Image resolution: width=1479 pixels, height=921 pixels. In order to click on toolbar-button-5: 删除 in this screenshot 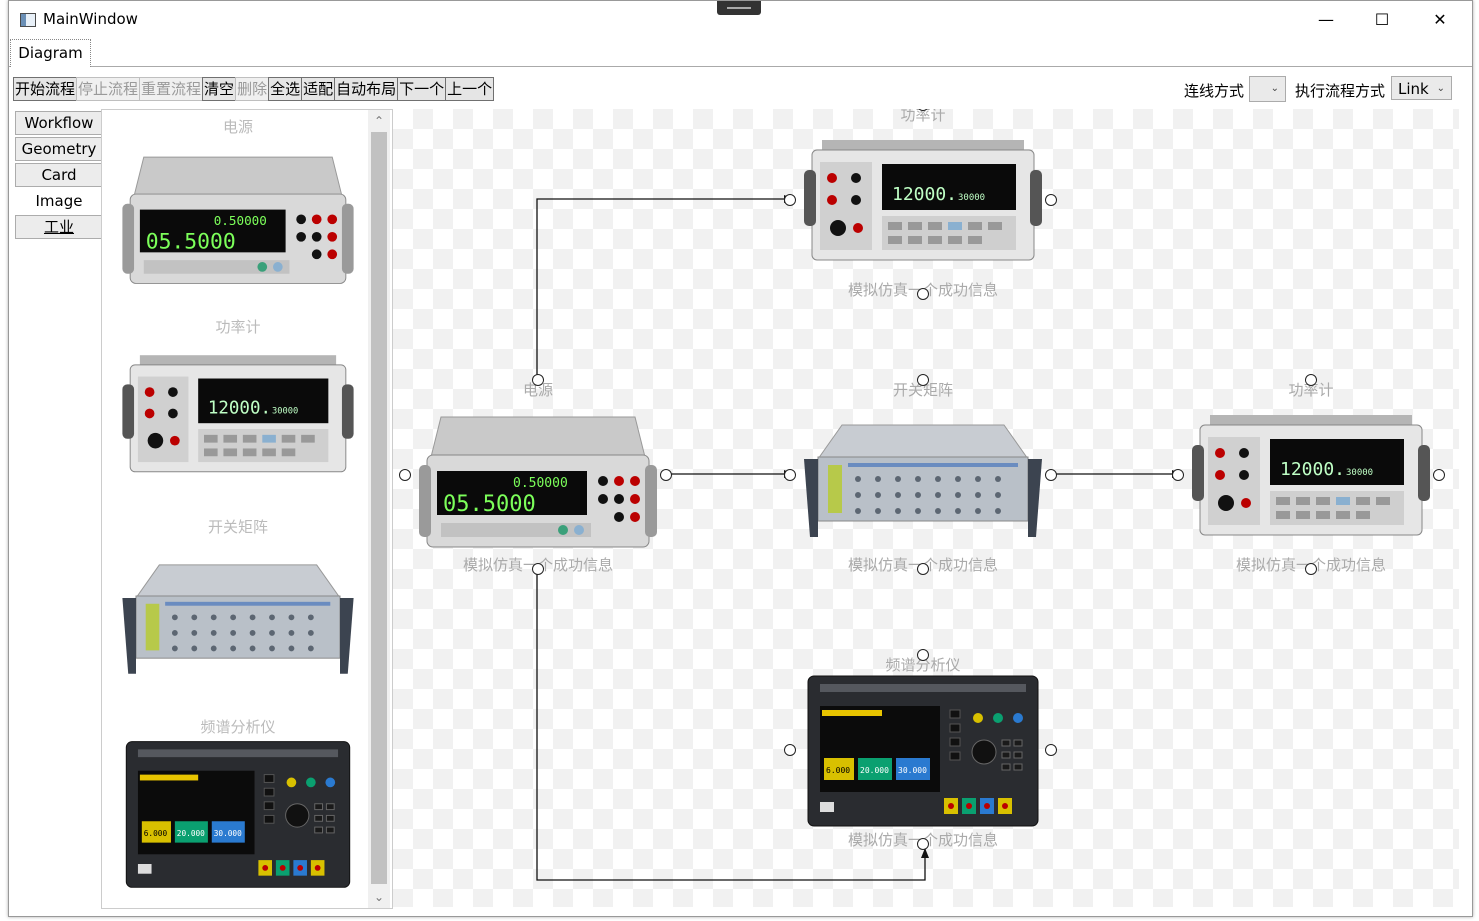, I will do `click(252, 89)`.